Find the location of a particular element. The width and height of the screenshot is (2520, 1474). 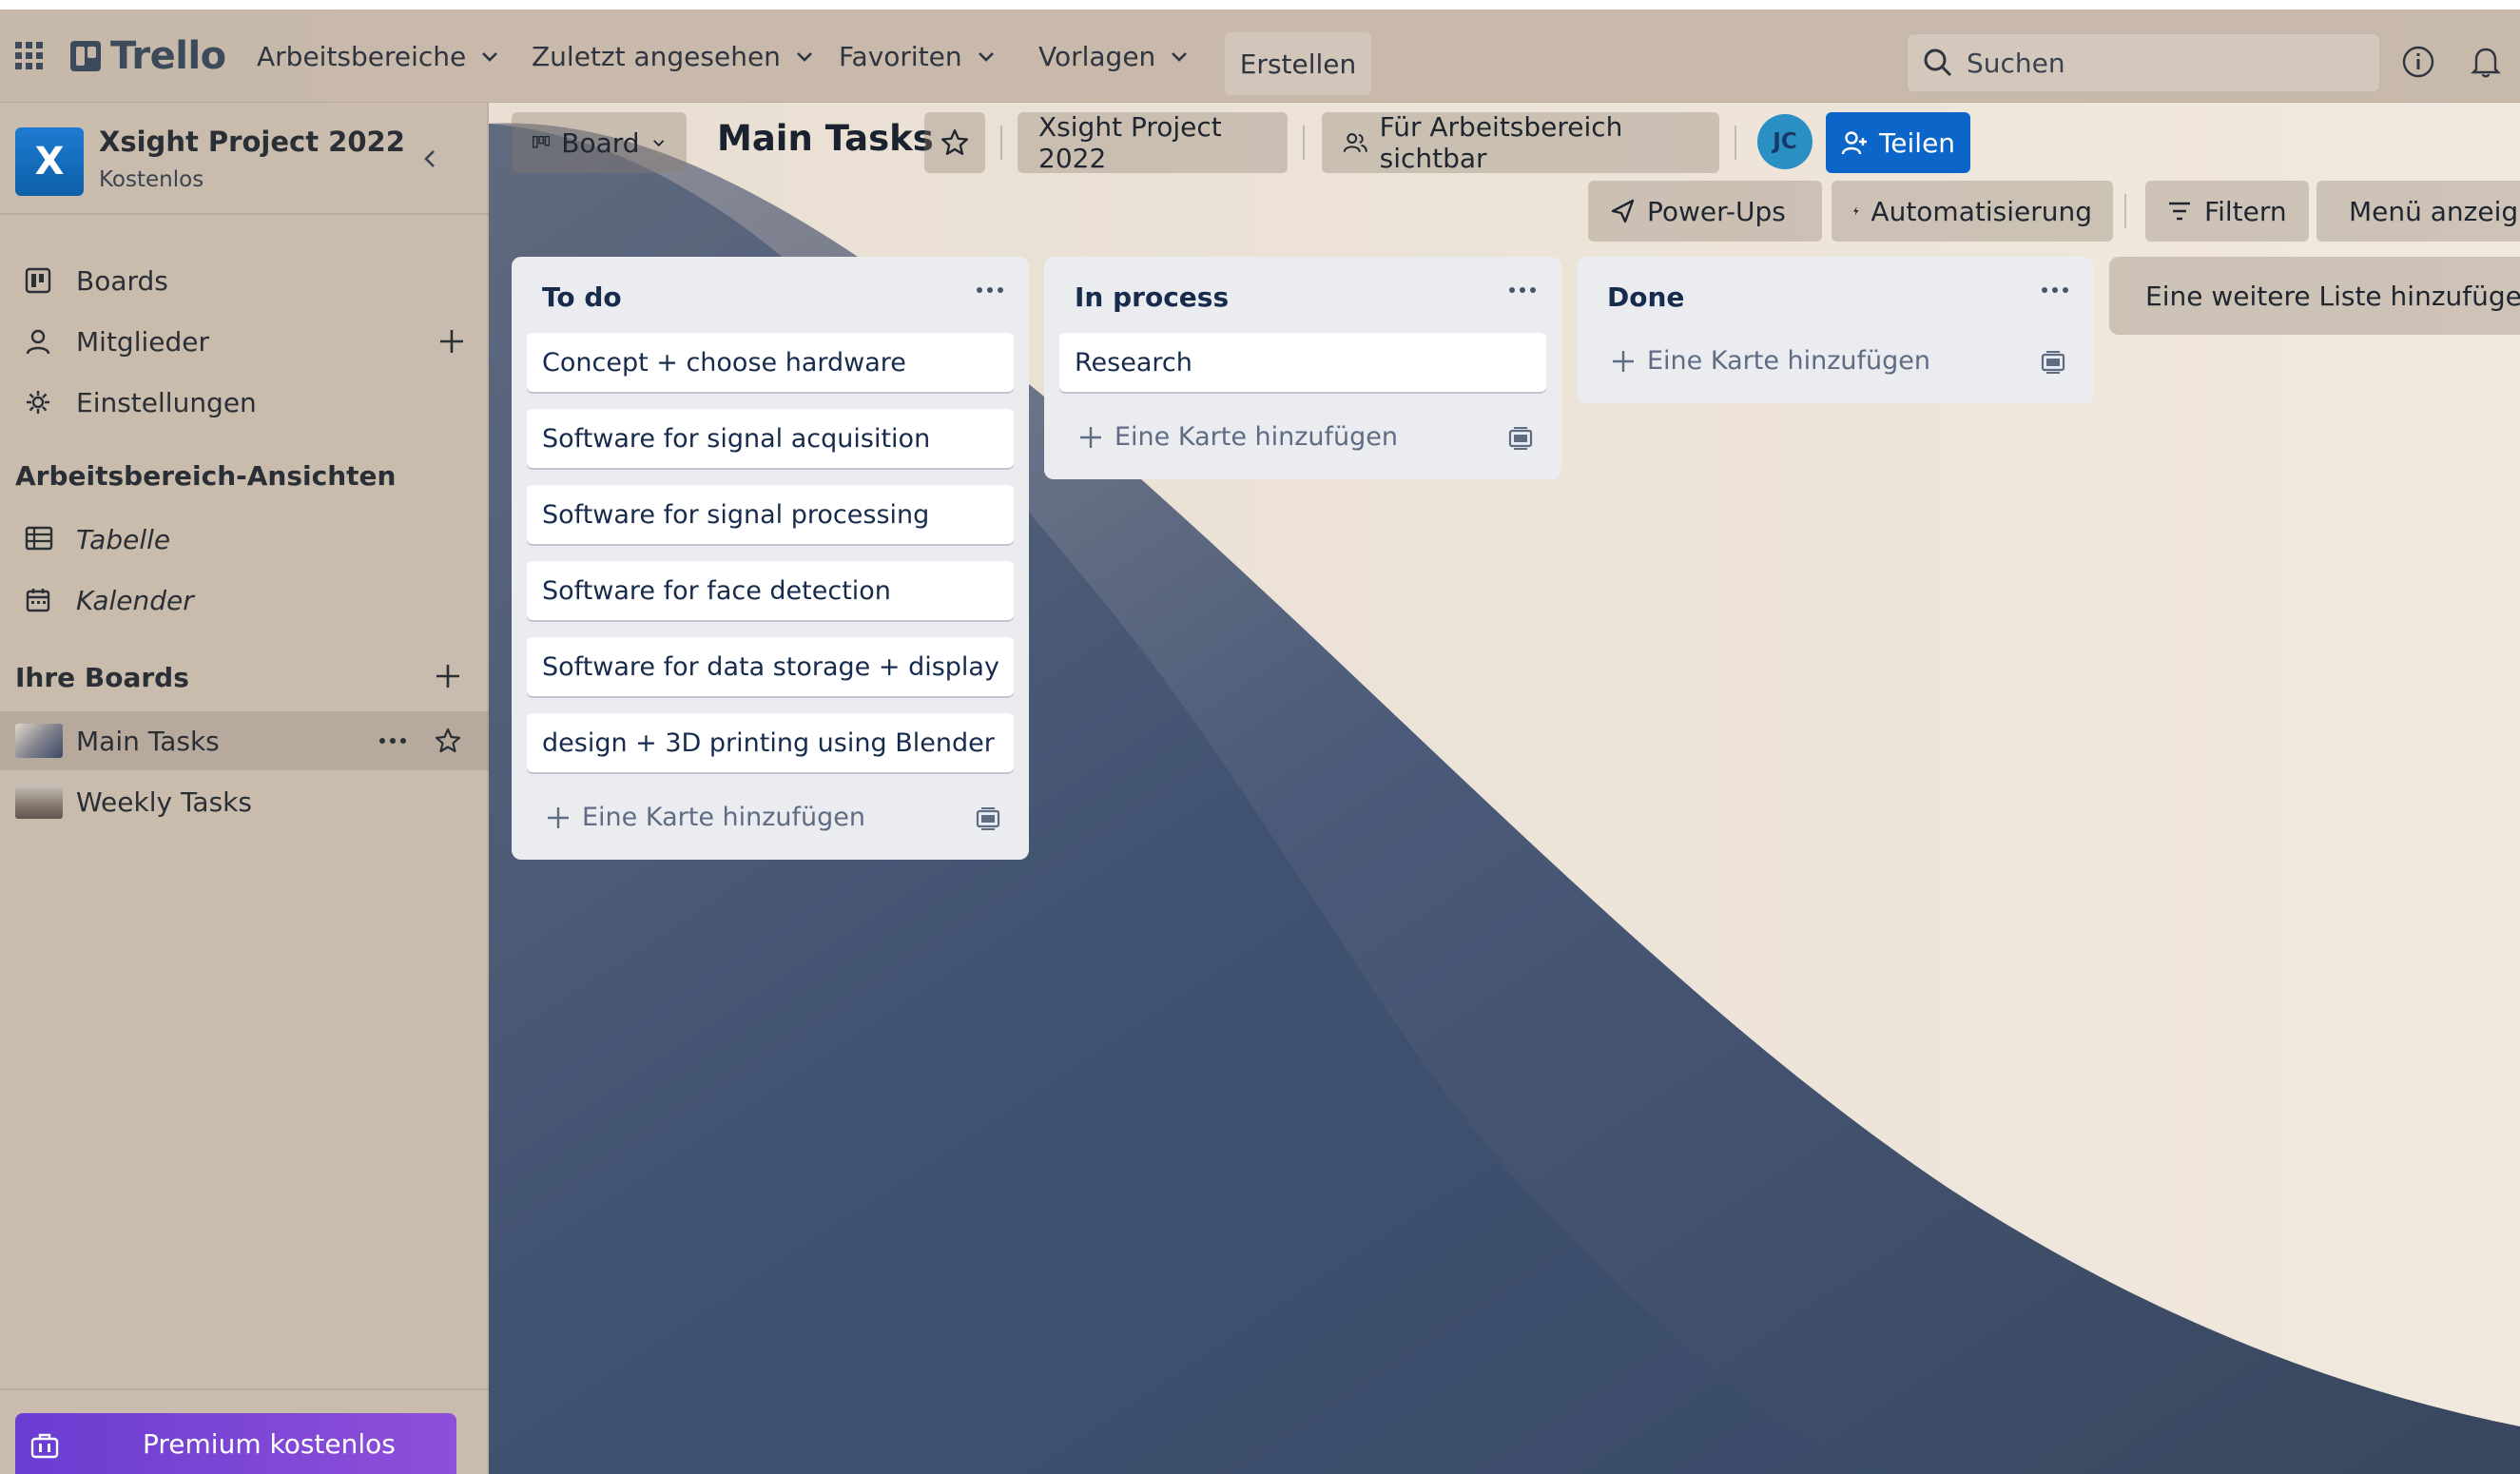

share-label: Teilen is located at coordinates (1917, 142).